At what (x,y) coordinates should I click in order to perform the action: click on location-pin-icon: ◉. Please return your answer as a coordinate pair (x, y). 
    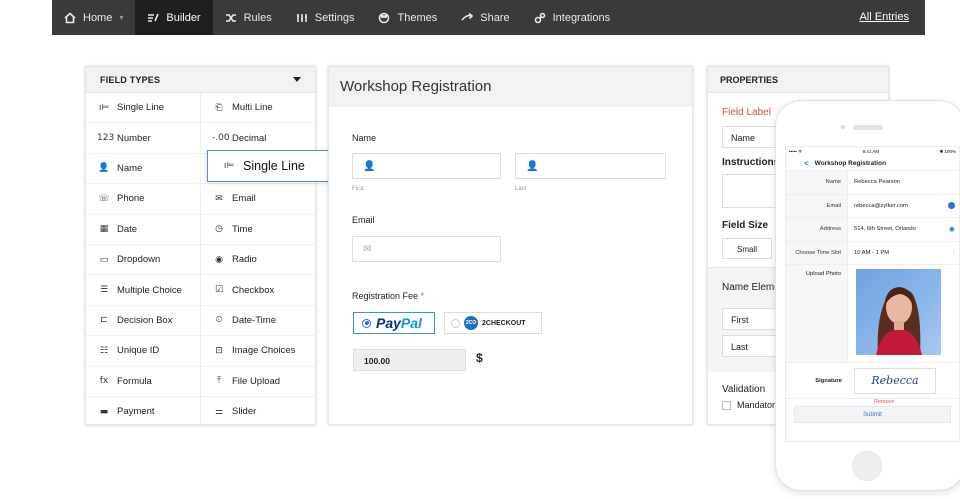
    Looking at the image, I should click on (951, 230).